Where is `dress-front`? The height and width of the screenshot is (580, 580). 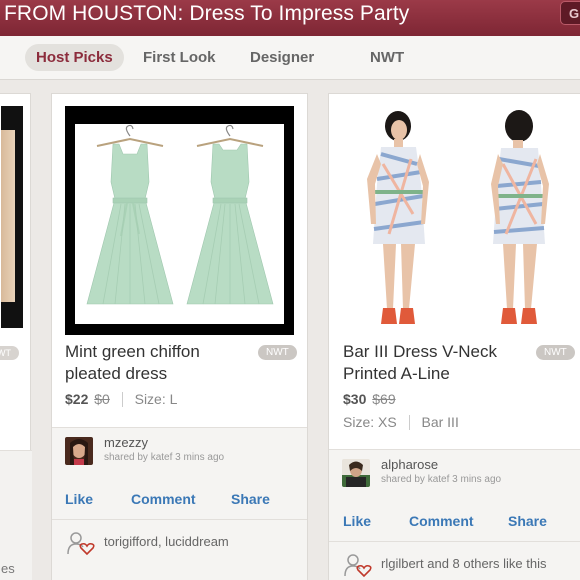 dress-front is located at coordinates (130, 214).